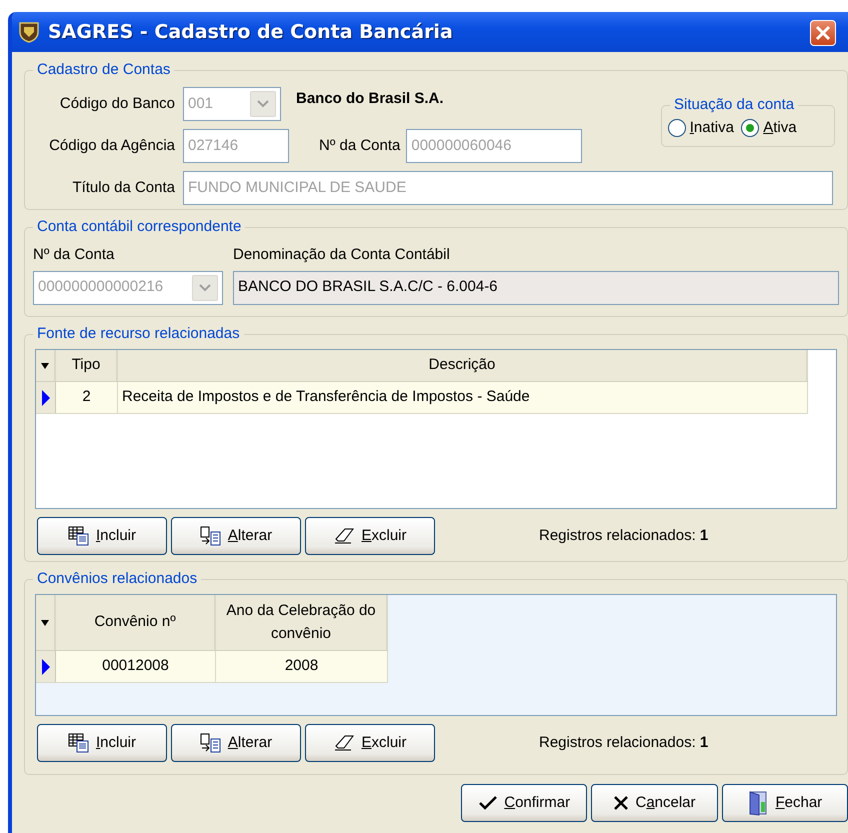 Image resolution: width=848 pixels, height=833 pixels. I want to click on shield-icon, so click(29, 32).